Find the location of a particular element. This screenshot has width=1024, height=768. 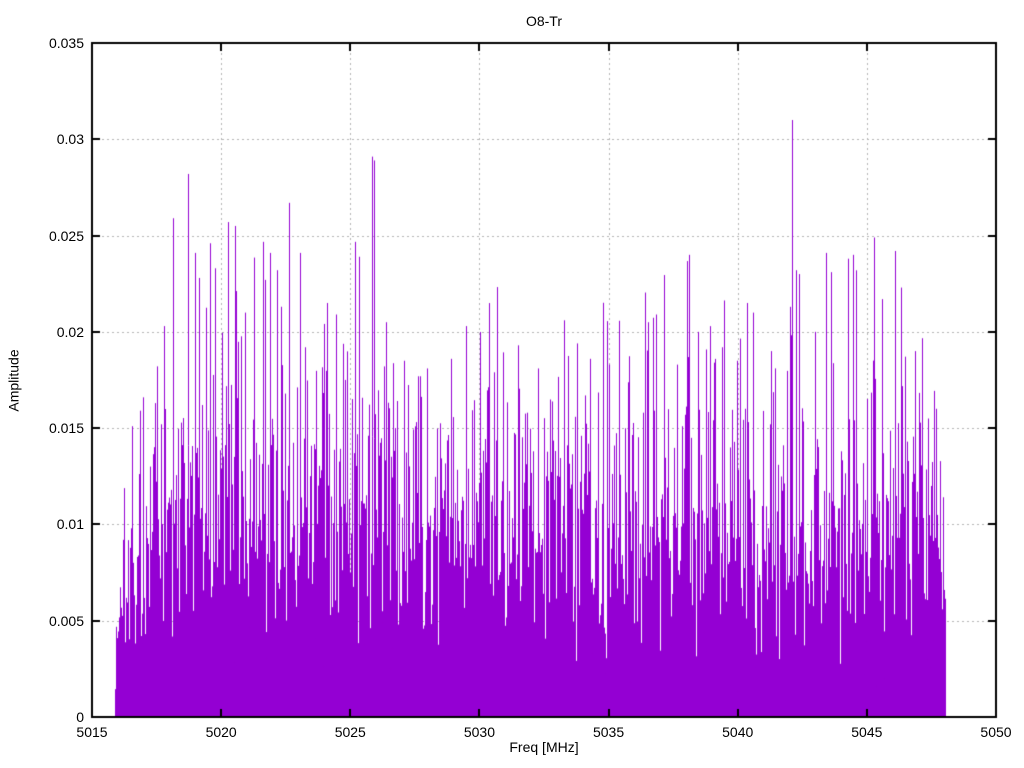

y-tick-label: 0 is located at coordinates (80, 717).